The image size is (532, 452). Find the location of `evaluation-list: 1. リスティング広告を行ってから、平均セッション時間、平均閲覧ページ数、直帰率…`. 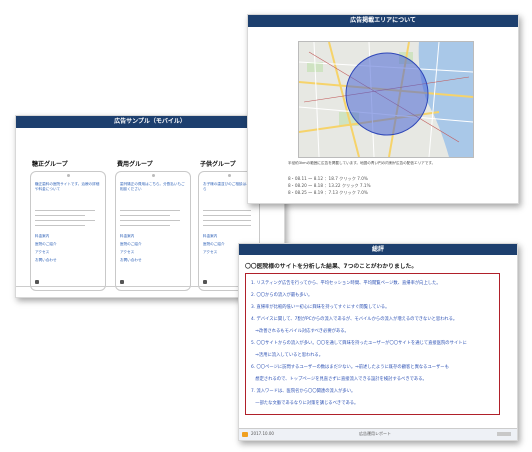

evaluation-list: 1. リスティング広告を行ってから、平均セッション時間、平均閲覧ページ数、直帰率… is located at coordinates (372, 344).